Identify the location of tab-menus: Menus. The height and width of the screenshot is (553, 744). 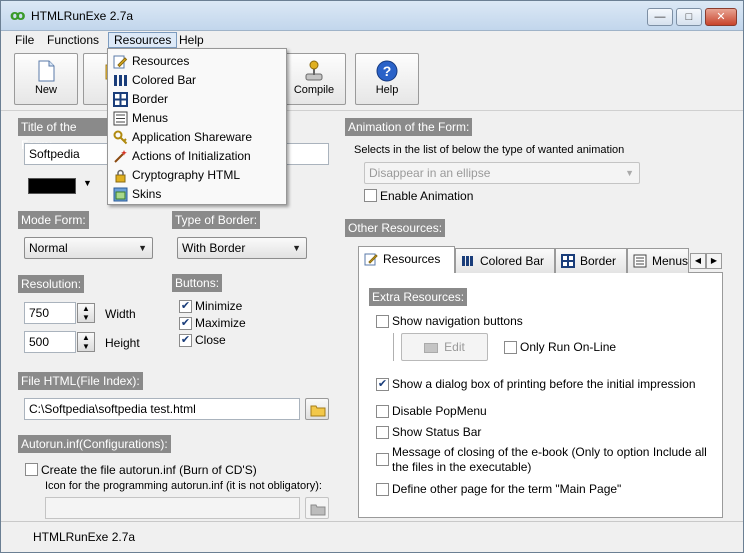
(658, 260).